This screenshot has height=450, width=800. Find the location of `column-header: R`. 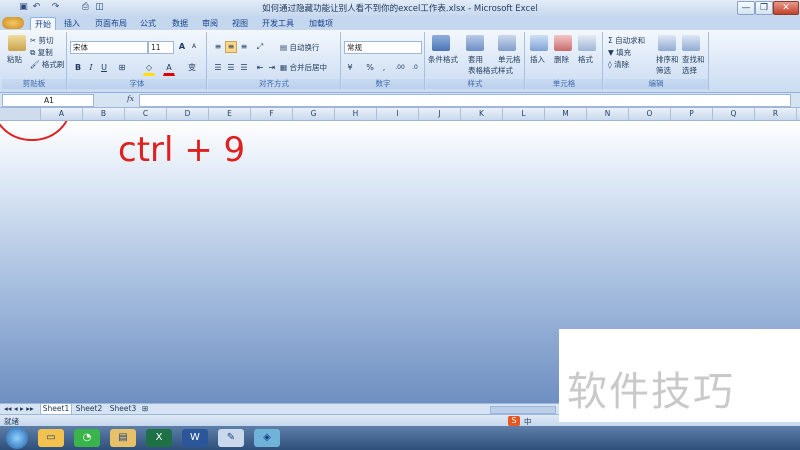

column-header: R is located at coordinates (776, 114).